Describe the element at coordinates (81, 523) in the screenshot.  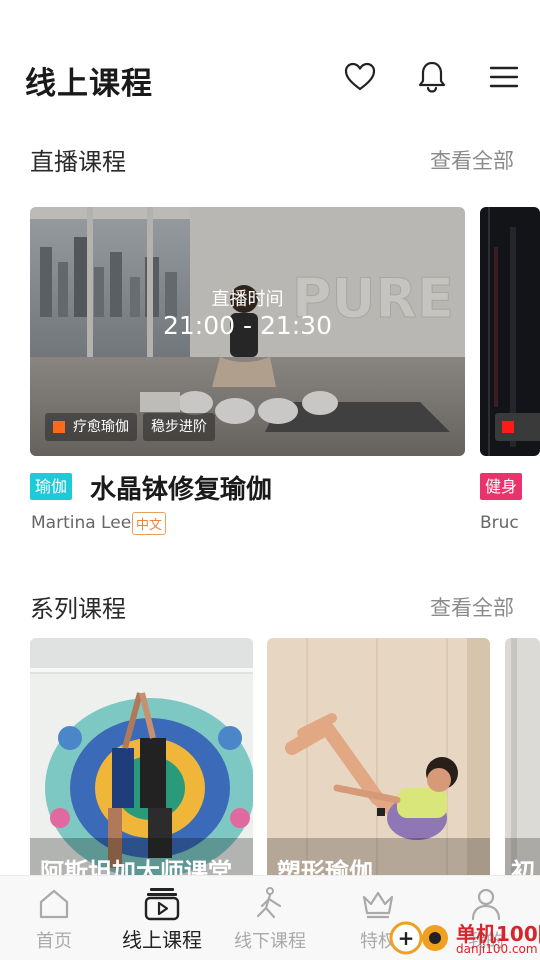
I see `instructor-name: Martina Lee` at that location.